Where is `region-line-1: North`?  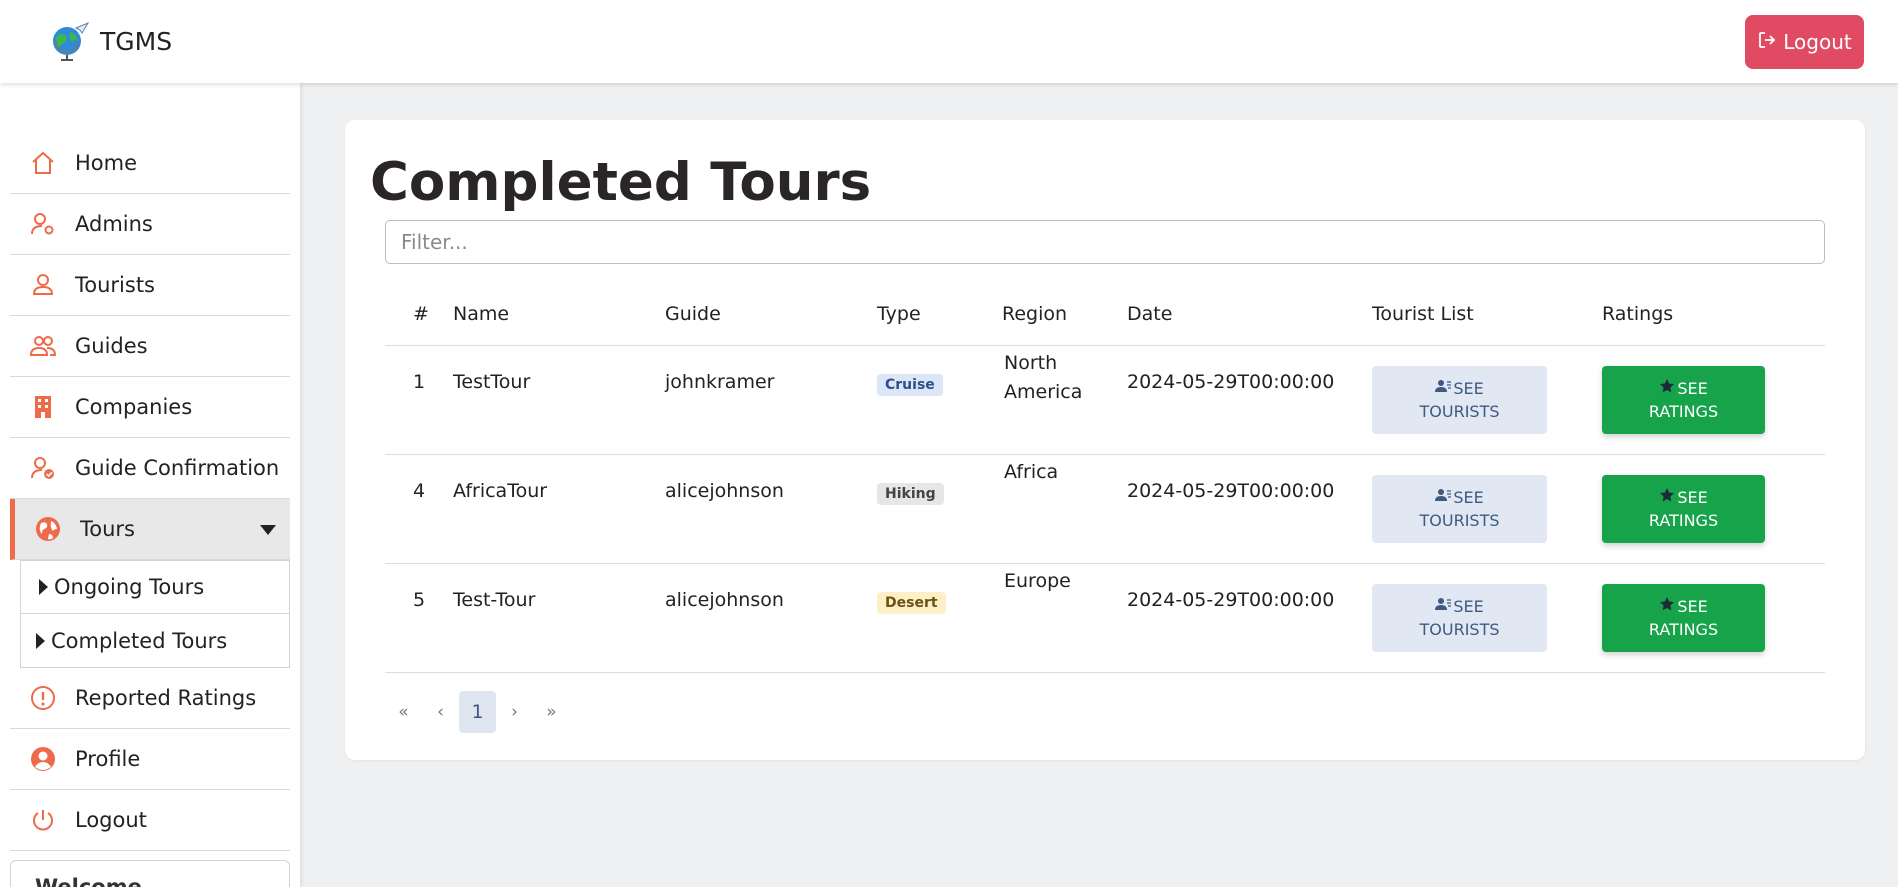
region-line-1: North is located at coordinates (1031, 362).